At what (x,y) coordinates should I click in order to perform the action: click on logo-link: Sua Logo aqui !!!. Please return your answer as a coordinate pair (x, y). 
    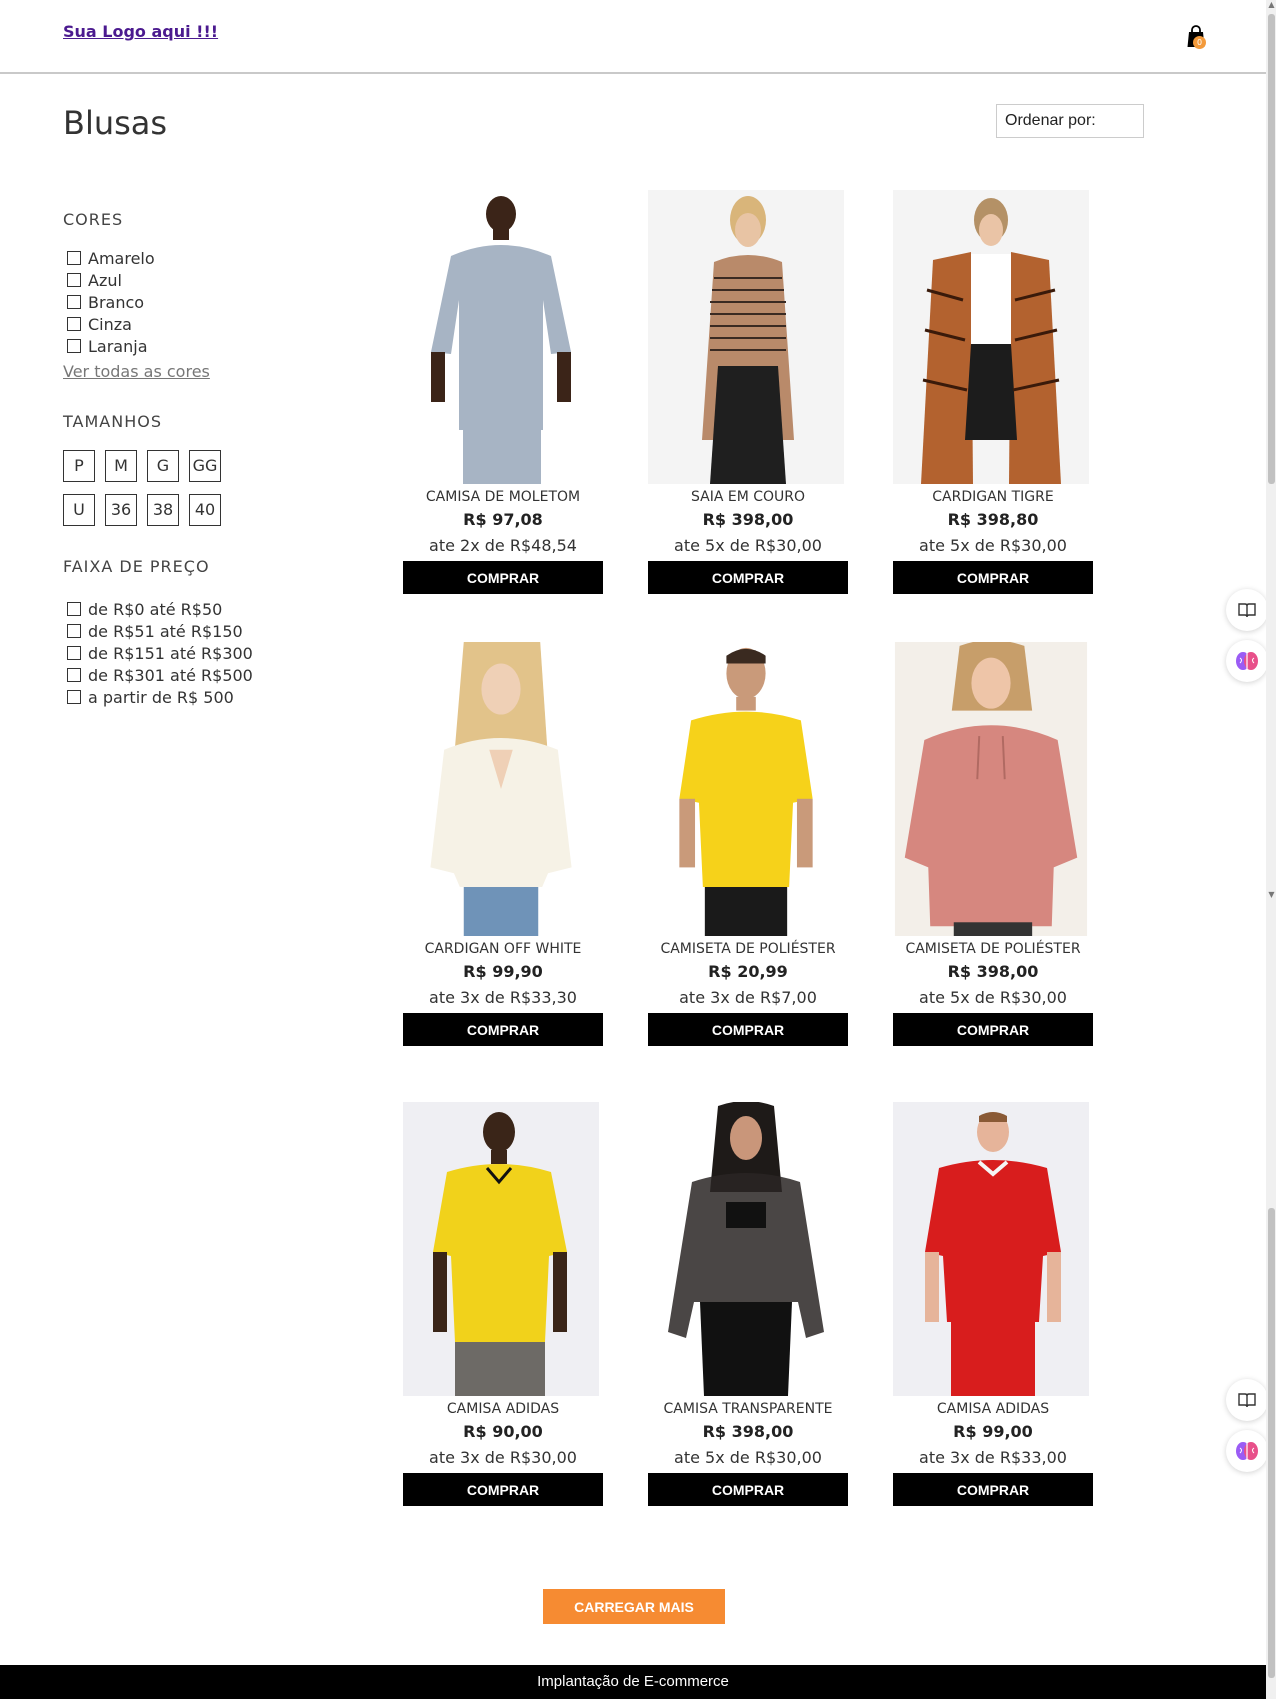
    Looking at the image, I should click on (140, 31).